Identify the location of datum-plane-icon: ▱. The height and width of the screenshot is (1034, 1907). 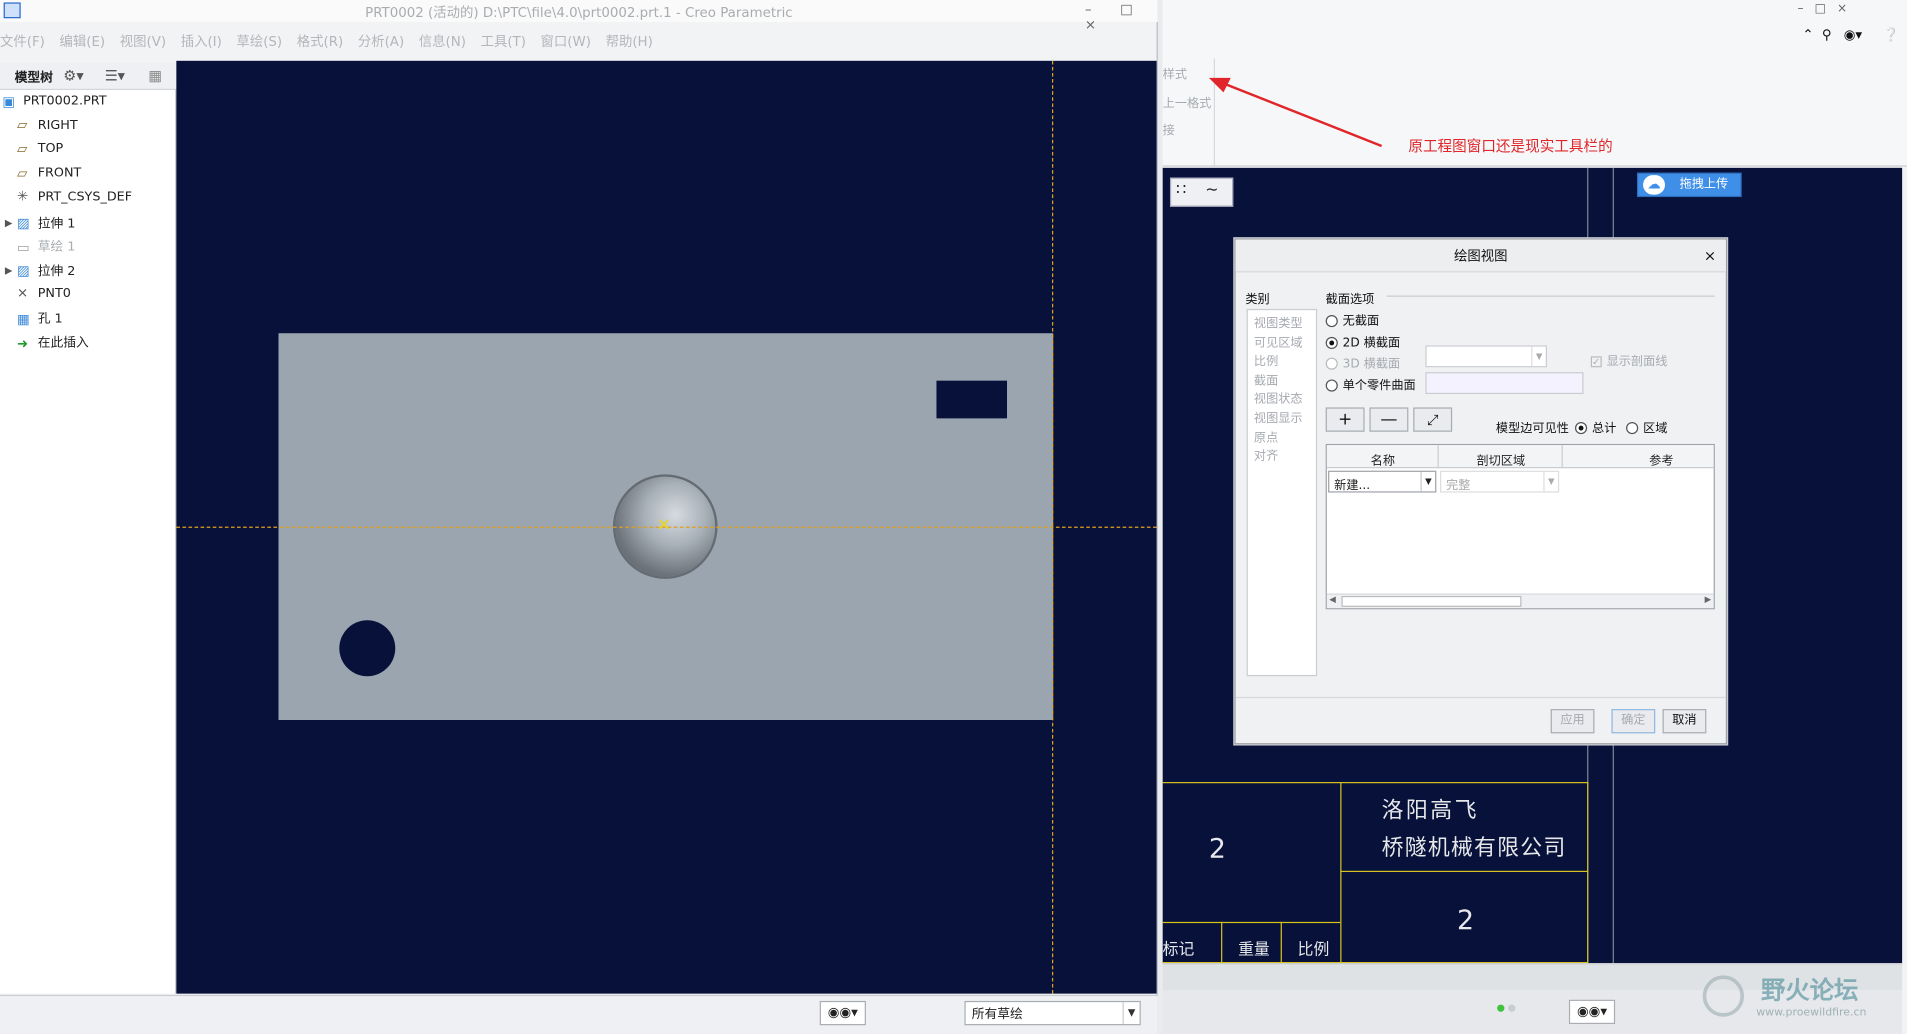
(22, 124).